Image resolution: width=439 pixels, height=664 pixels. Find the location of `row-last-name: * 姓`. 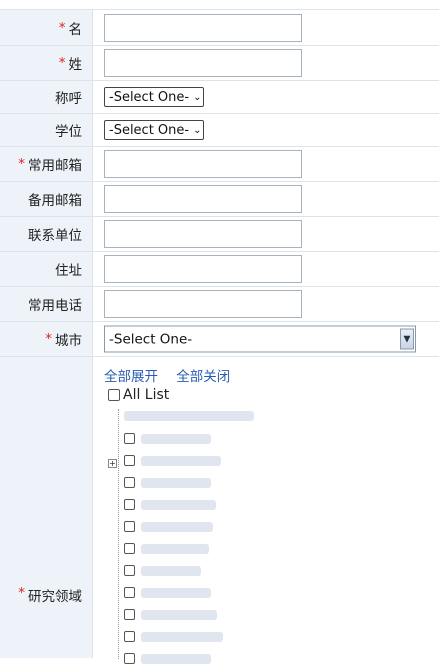

row-last-name: * 姓 is located at coordinates (219, 62).